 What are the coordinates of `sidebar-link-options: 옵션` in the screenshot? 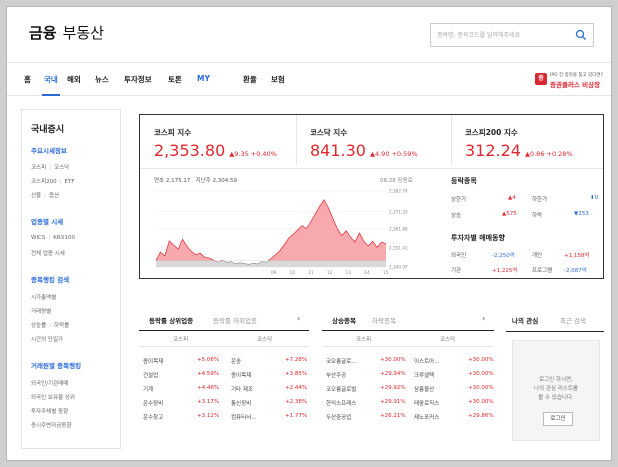 It's located at (54, 196).